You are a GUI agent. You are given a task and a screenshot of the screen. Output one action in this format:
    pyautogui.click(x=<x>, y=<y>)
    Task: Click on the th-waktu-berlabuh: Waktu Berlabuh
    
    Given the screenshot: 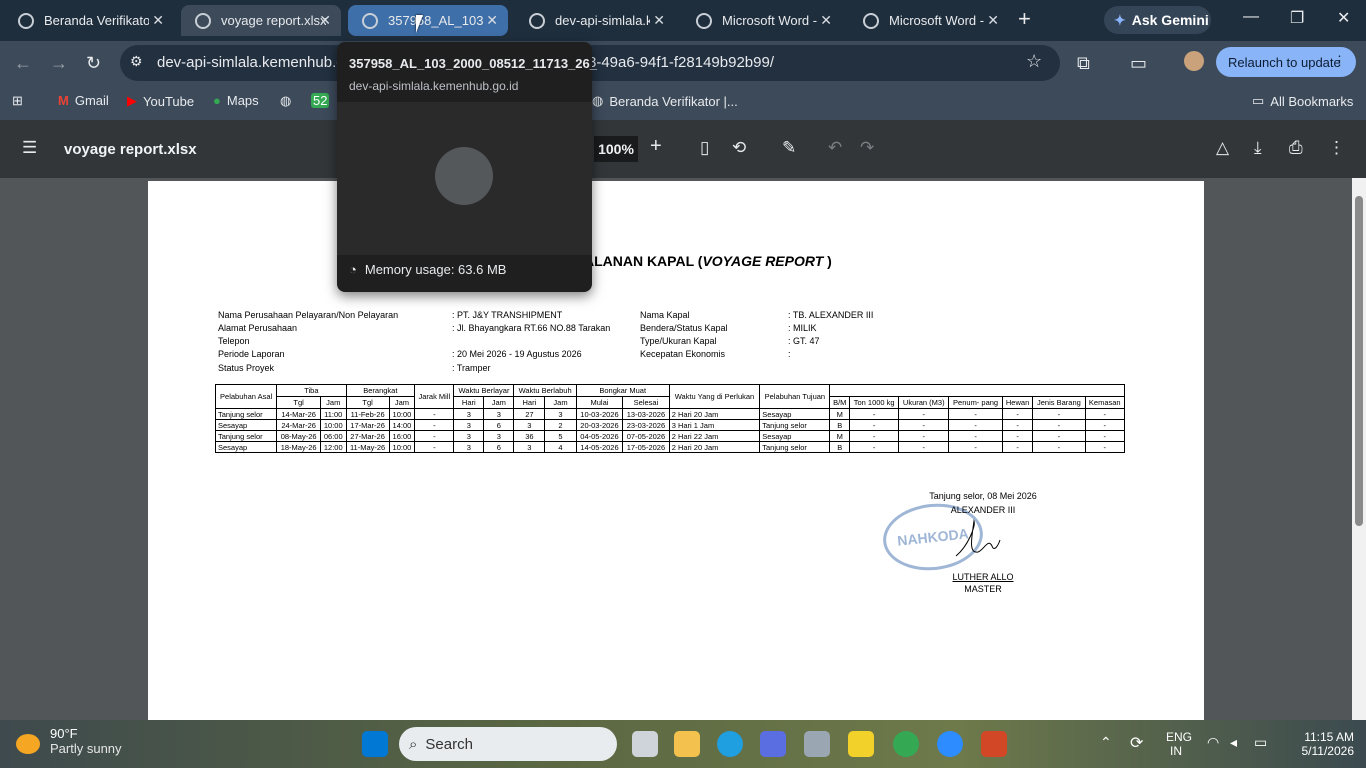 What is the action you would take?
    pyautogui.click(x=545, y=390)
    